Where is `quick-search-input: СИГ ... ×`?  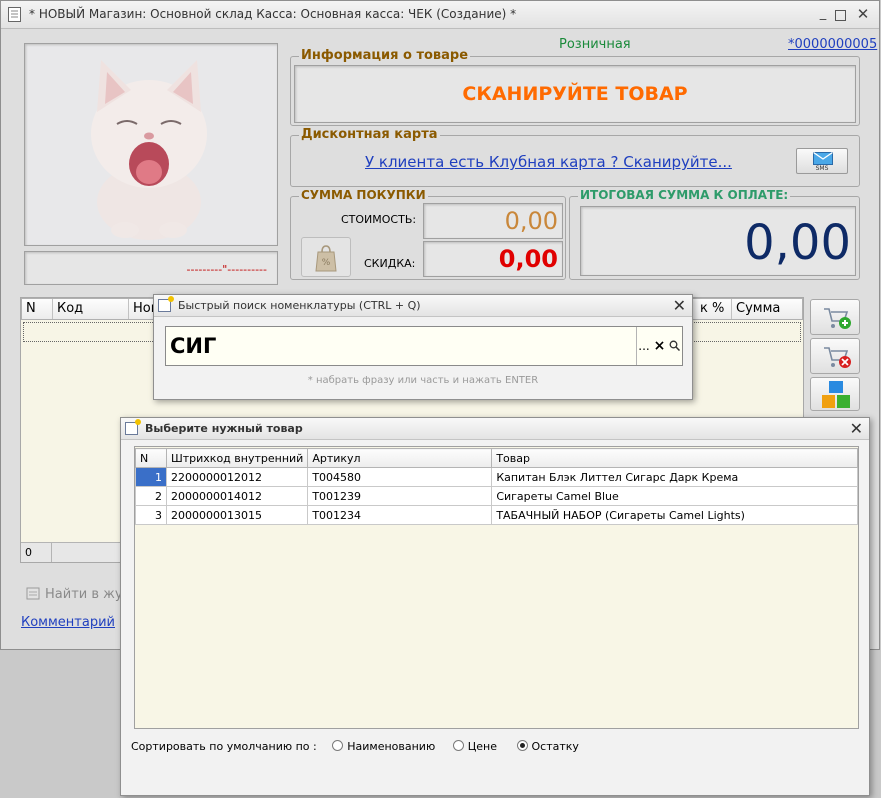
quick-search-input: СИГ ... × is located at coordinates (424, 346).